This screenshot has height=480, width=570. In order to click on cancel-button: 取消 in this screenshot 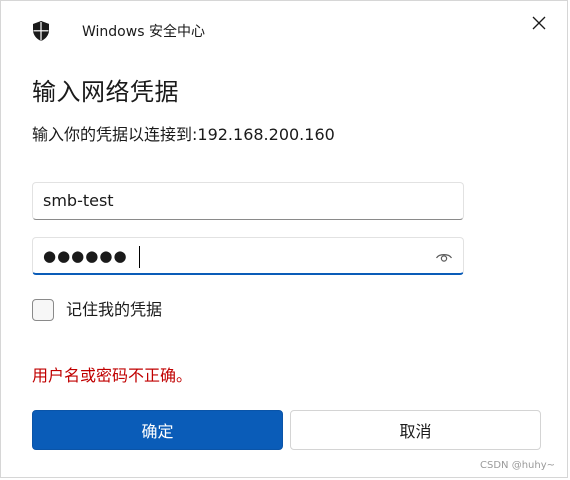, I will do `click(415, 430)`.